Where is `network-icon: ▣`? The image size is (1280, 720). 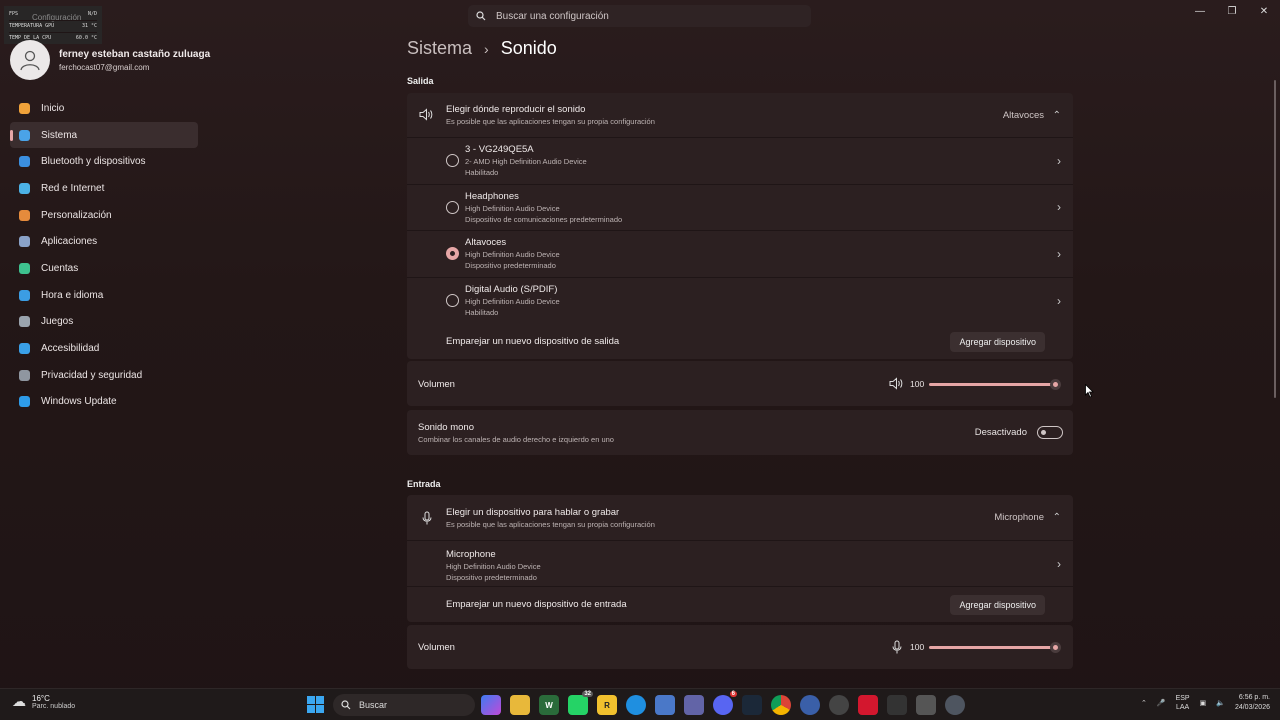 network-icon: ▣ is located at coordinates (1203, 703).